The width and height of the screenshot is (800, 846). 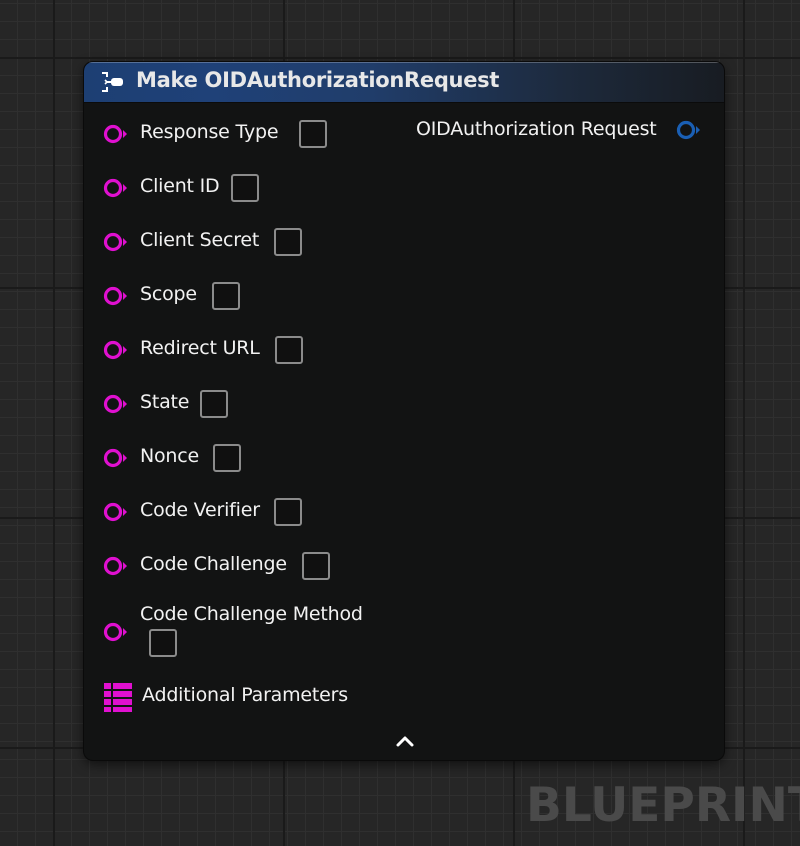 What do you see at coordinates (209, 132) in the screenshot?
I see `pin-label-response-type: Response Type` at bounding box center [209, 132].